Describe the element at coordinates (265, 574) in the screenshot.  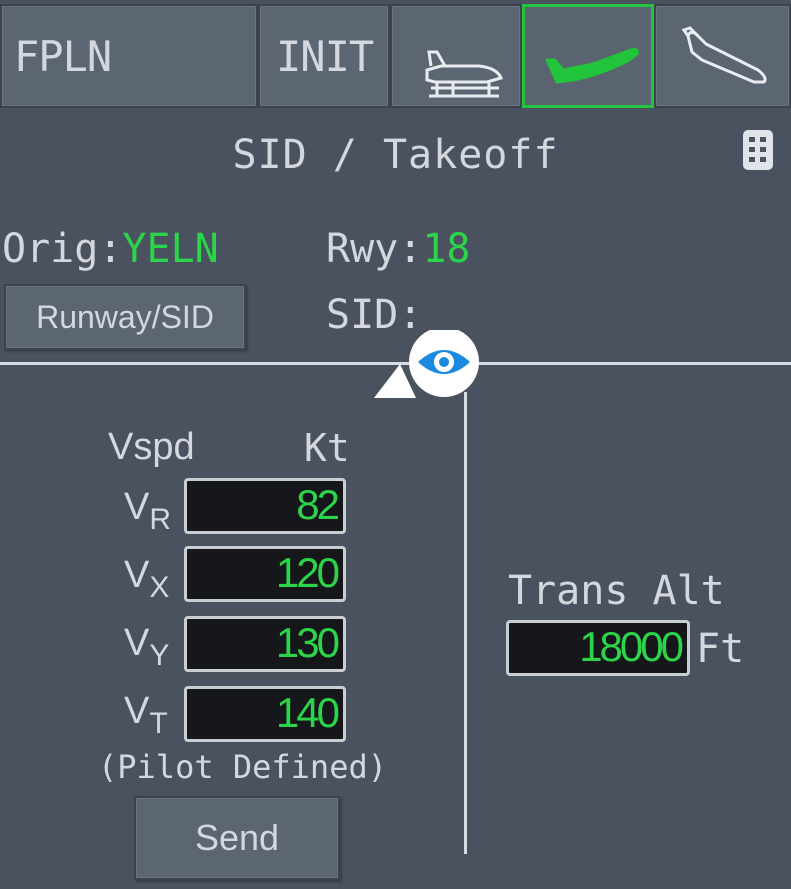
I see `vx-field: 120` at that location.